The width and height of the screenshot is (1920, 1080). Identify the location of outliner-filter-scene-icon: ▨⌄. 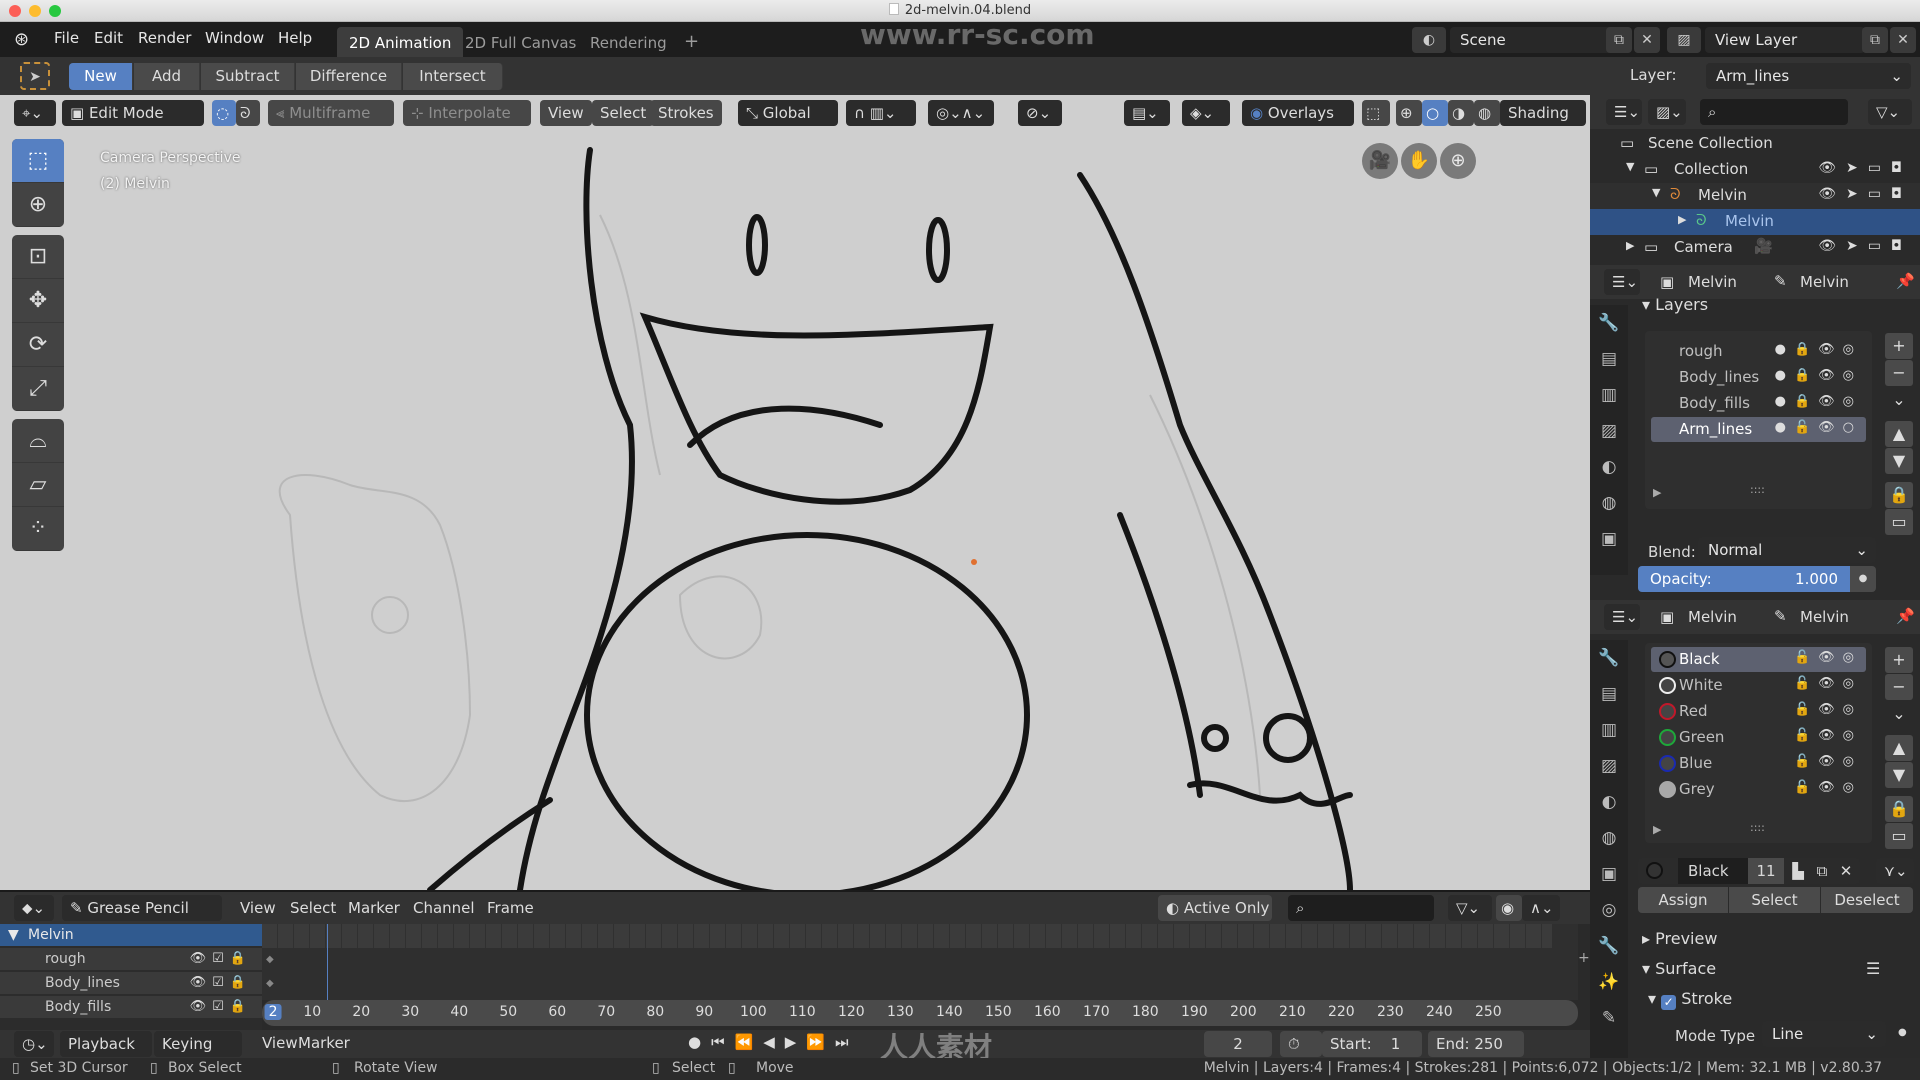
(1667, 112).